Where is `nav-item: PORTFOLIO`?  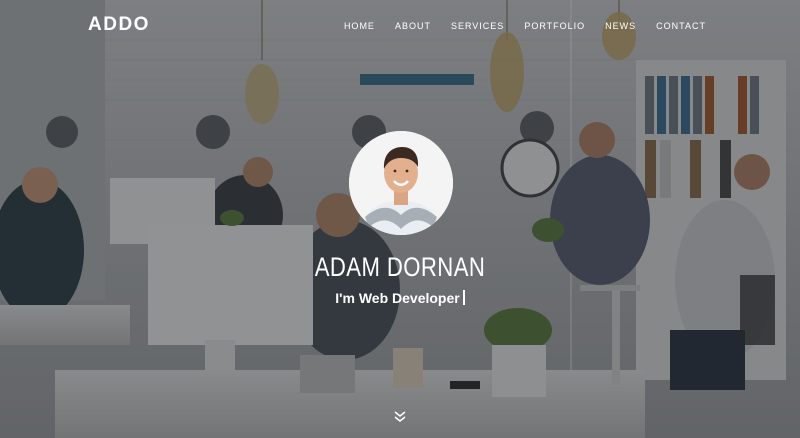 nav-item: PORTFOLIO is located at coordinates (544, 26).